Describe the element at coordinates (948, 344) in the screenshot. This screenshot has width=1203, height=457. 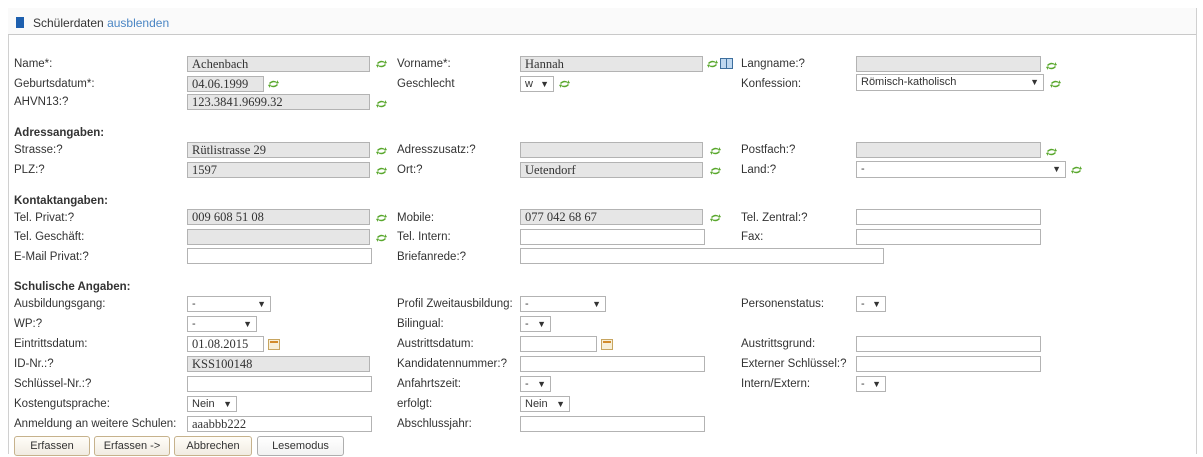
I see `austrittsgrund-field` at that location.